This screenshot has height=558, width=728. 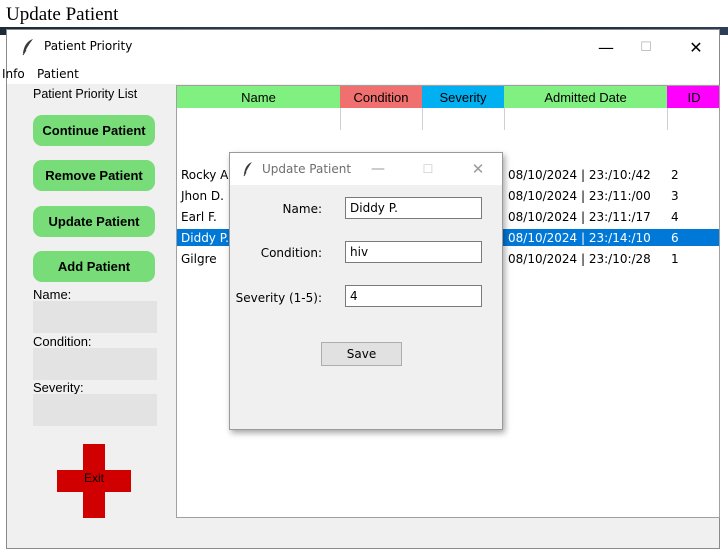 I want to click on column-header-id: ID, so click(x=693, y=97).